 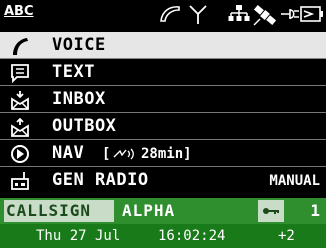 I want to click on date-time-bar: Thu 27 Jul 16:02:24 +2, so click(x=163, y=236).